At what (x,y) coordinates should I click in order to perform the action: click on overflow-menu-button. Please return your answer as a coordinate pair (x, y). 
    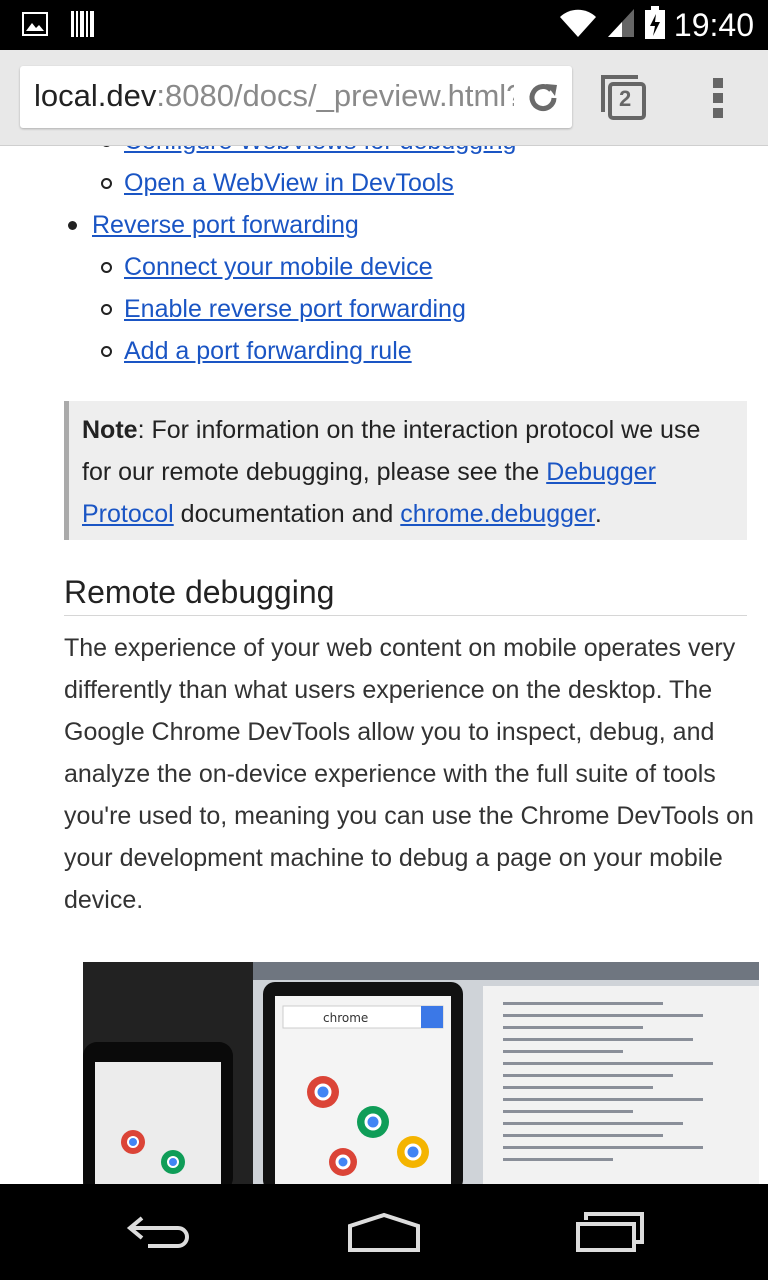
    Looking at the image, I should click on (718, 98).